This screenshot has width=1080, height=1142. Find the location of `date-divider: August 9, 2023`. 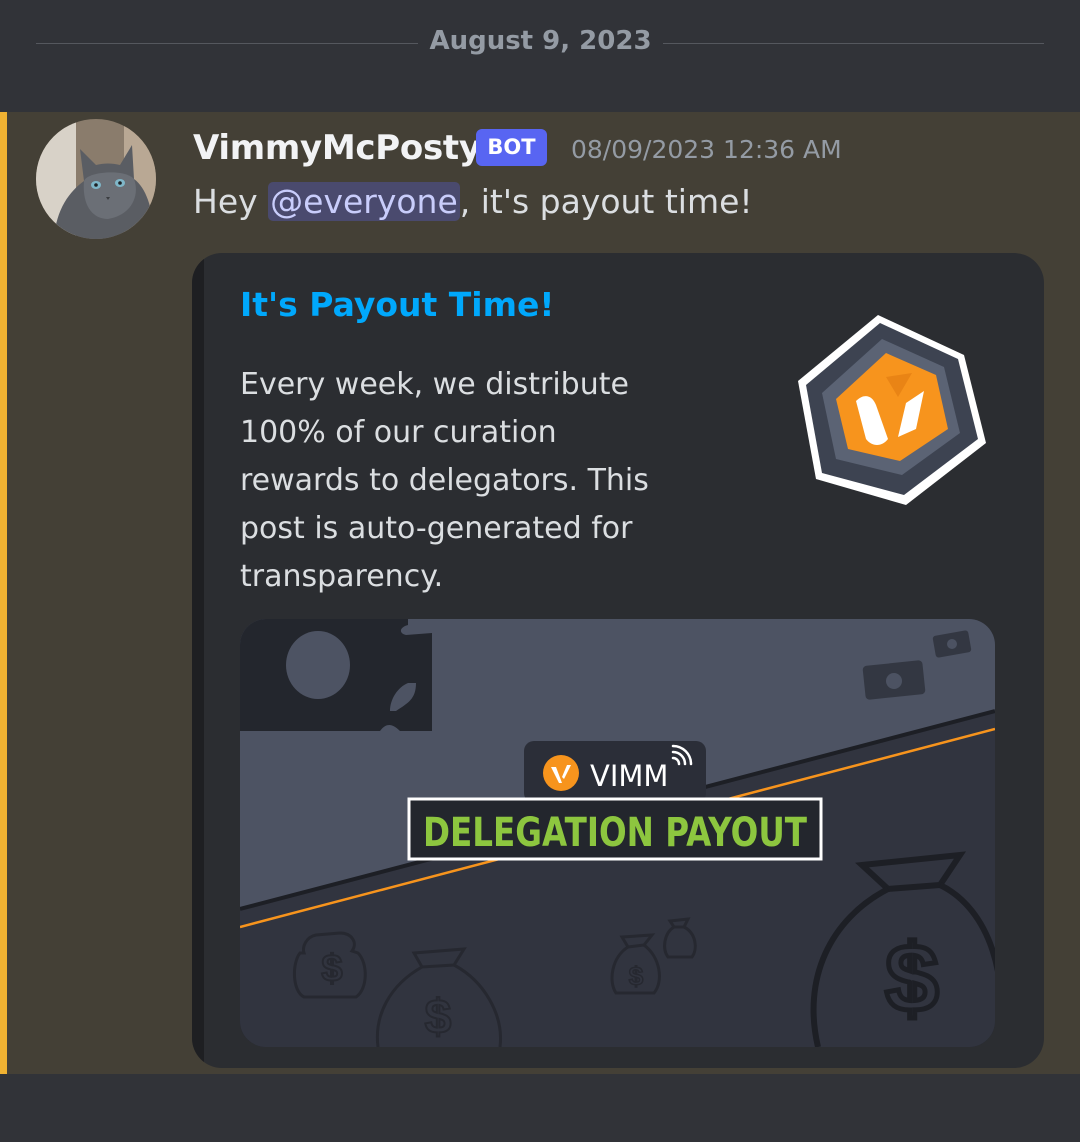

date-divider: August 9, 2023 is located at coordinates (540, 56).